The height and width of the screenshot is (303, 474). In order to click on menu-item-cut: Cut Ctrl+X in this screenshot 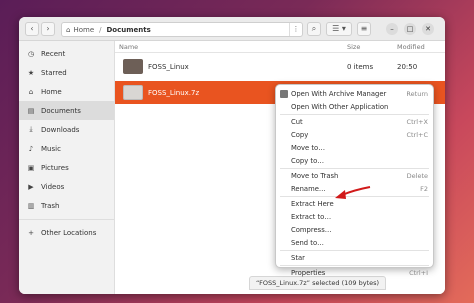, I will do `click(354, 122)`.